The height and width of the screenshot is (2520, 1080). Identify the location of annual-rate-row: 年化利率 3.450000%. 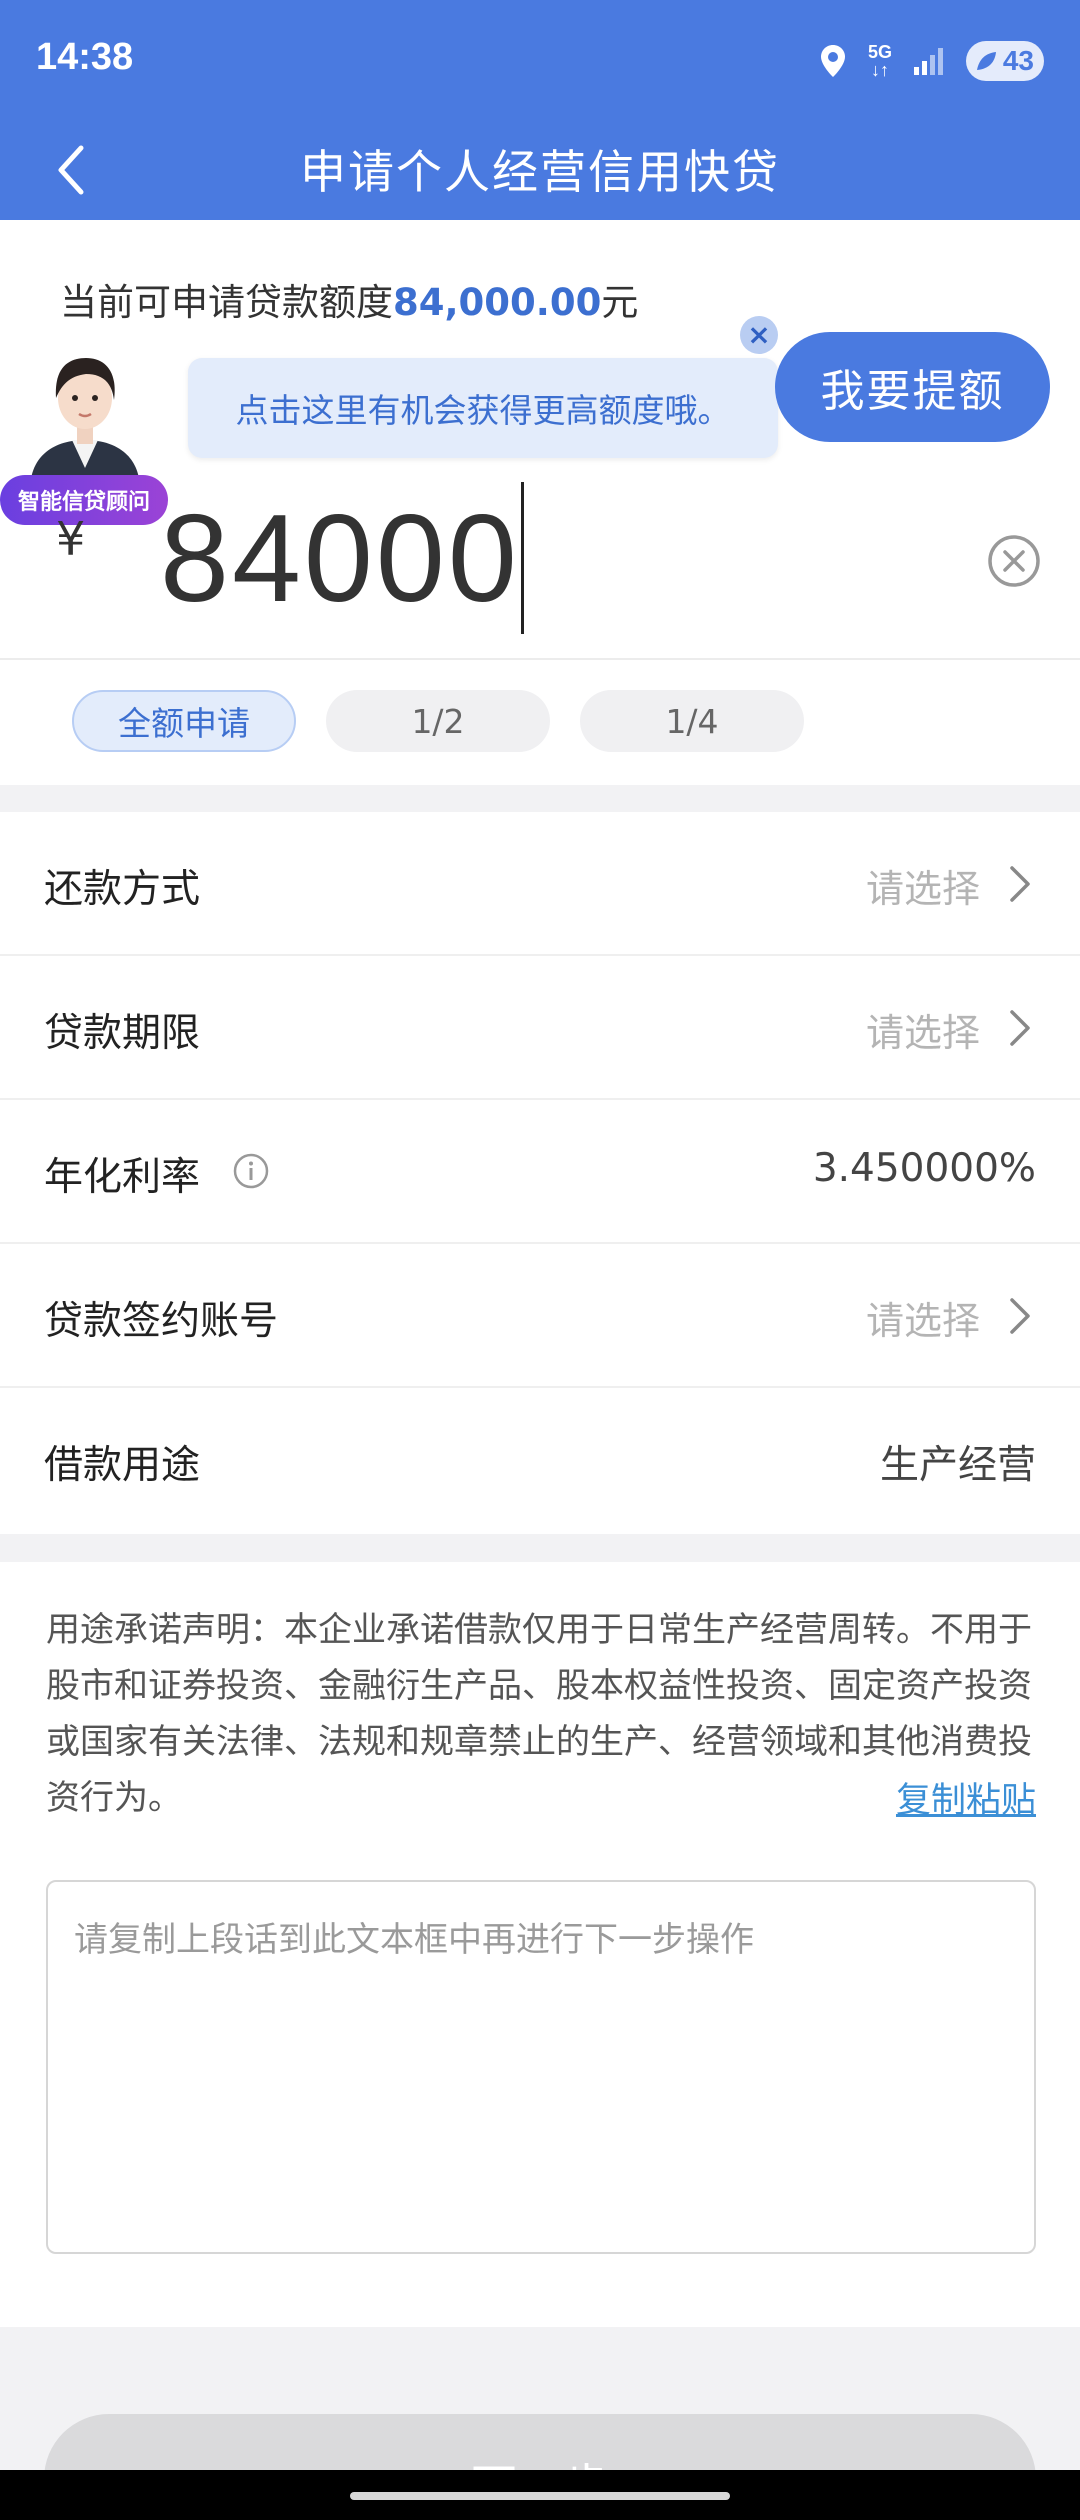
(540, 1172).